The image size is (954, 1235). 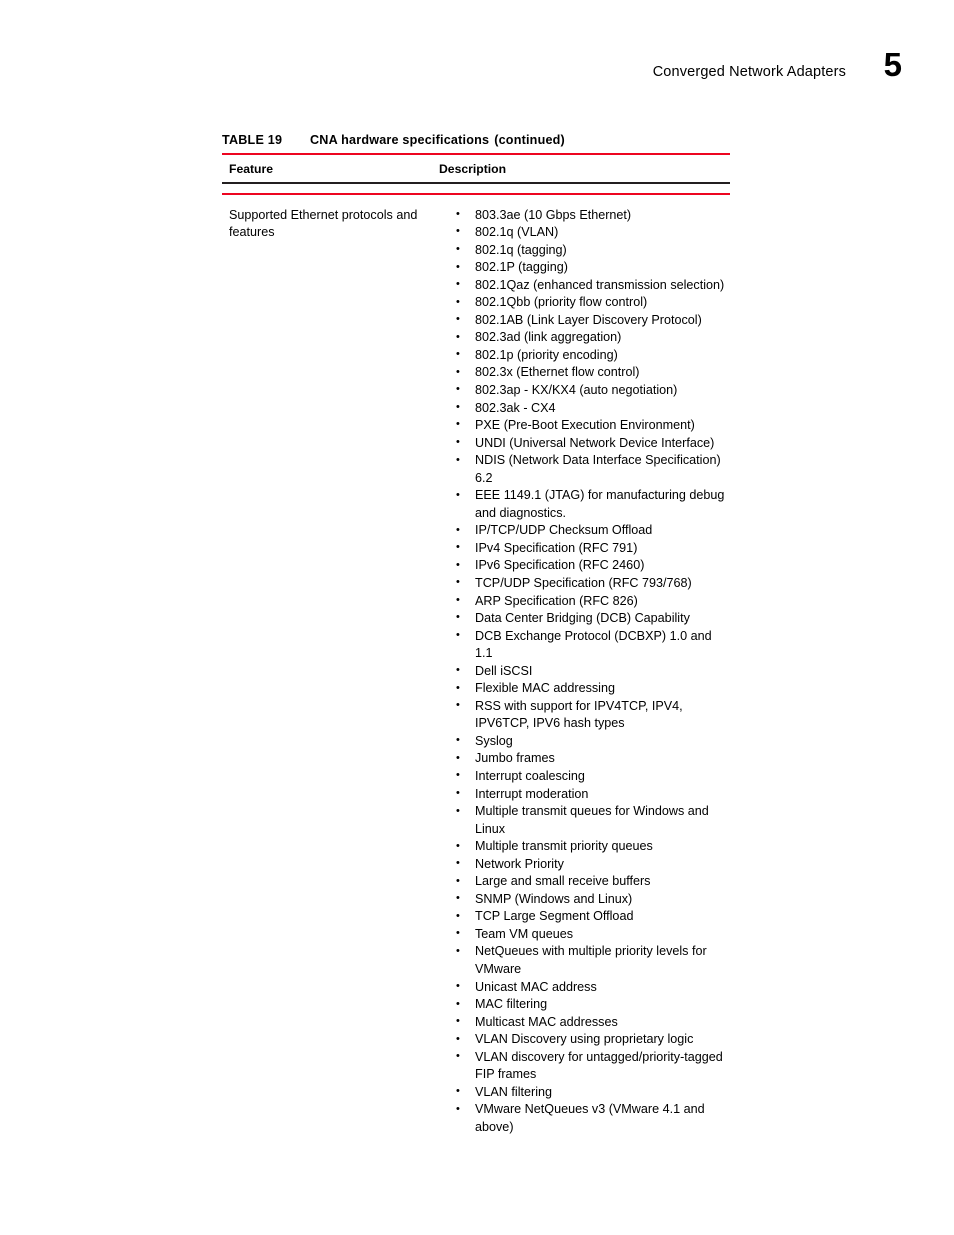 I want to click on list-item: Flexible MAC addressing, so click(x=586, y=689).